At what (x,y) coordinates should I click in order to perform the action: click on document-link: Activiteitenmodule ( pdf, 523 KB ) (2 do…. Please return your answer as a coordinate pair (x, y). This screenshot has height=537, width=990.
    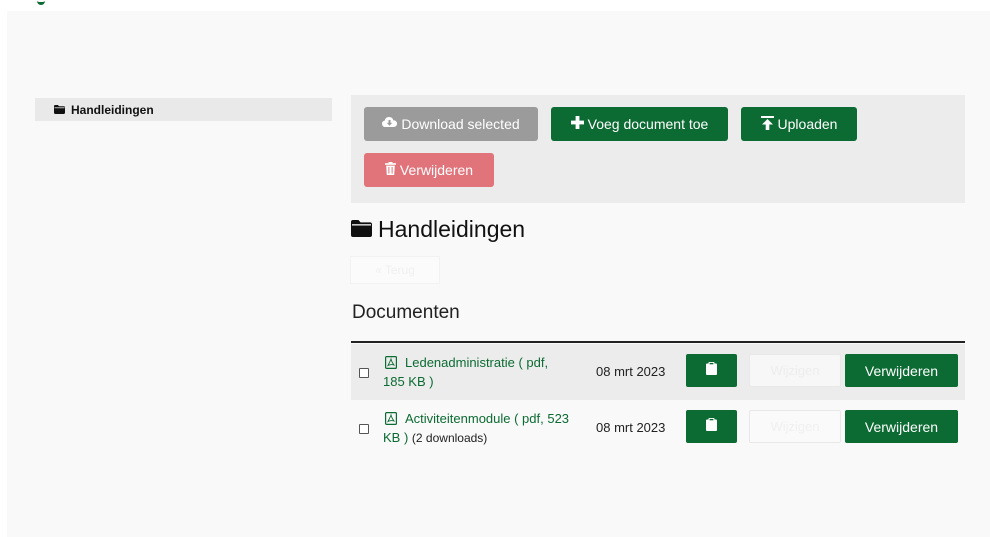
    Looking at the image, I should click on (478, 428).